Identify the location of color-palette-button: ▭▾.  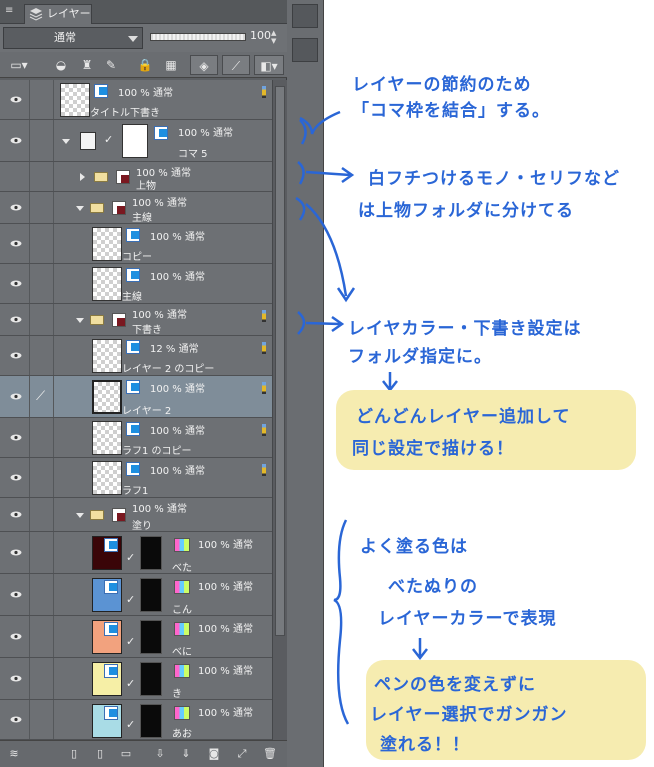
(19, 65).